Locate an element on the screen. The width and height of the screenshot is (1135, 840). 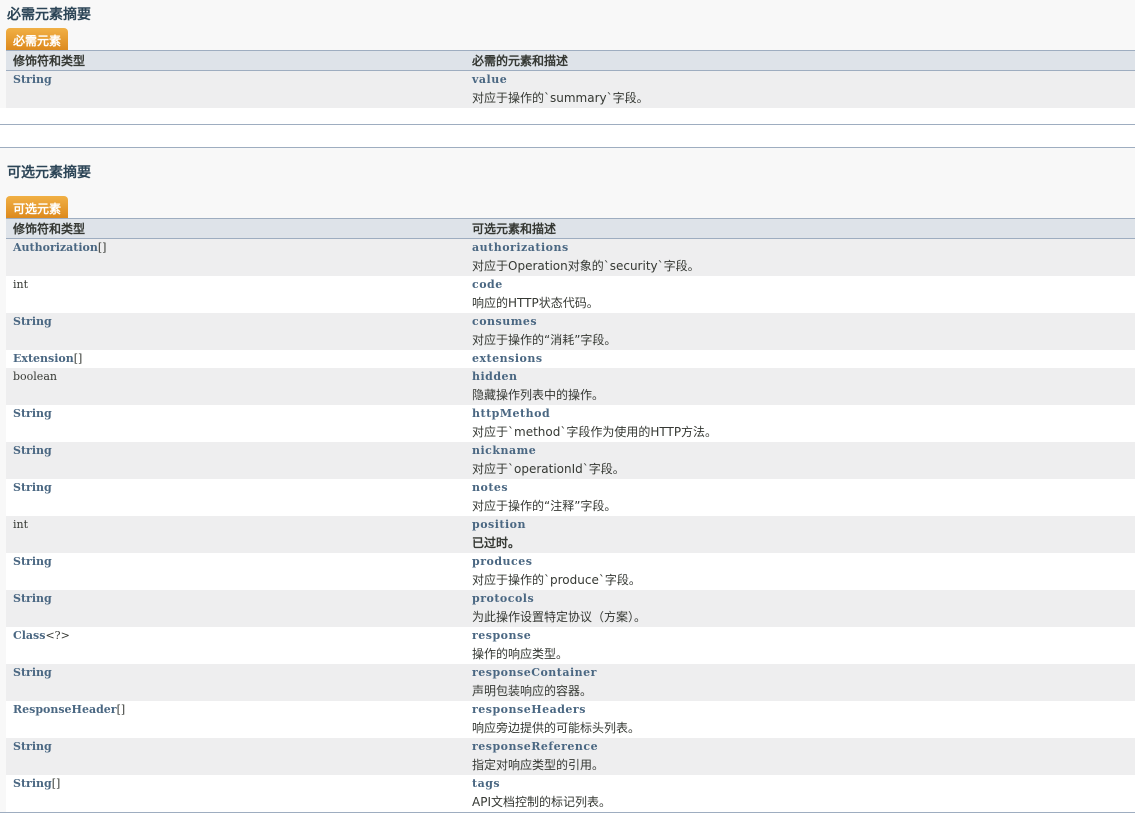
table-row: String notes 对应于操作的“注释”字段。 is located at coordinates (570, 497).